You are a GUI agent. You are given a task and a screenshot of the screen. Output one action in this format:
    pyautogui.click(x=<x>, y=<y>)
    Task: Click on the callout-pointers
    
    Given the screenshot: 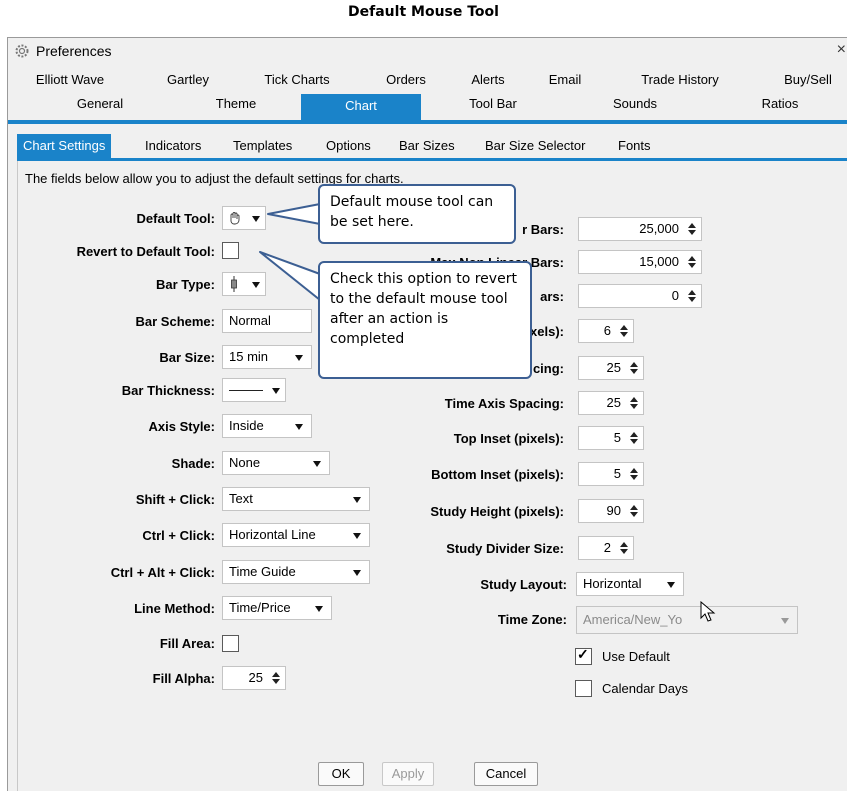 What is the action you would take?
    pyautogui.click(x=290, y=252)
    